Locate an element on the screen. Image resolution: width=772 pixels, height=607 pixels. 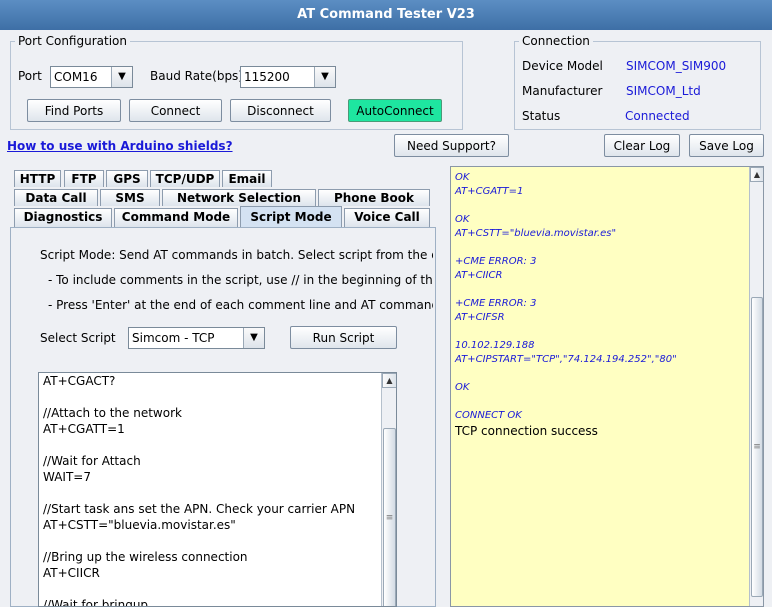
tab-gps: GPS is located at coordinates (127, 178).